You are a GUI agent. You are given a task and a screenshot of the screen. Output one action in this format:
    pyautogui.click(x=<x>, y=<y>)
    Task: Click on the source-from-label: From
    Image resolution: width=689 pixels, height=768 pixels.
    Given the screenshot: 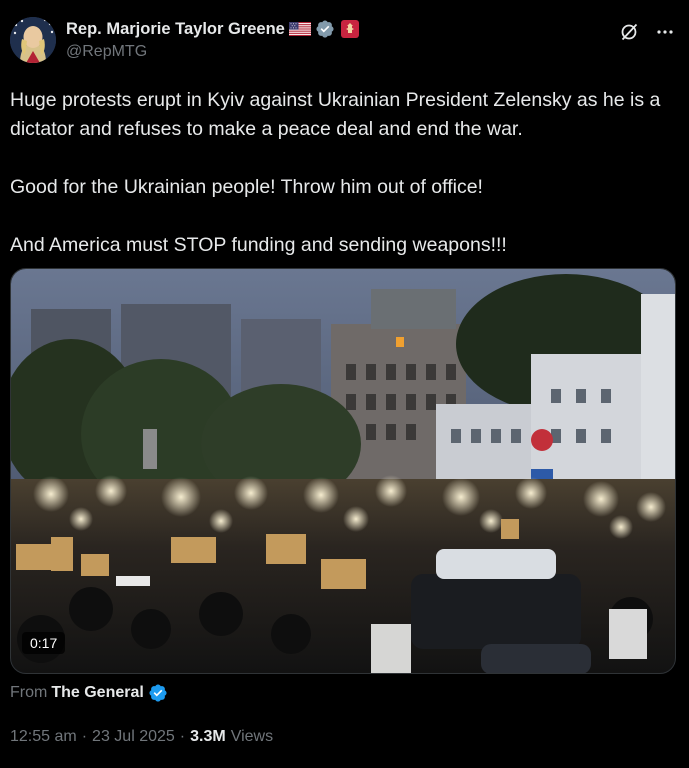 What is the action you would take?
    pyautogui.click(x=29, y=692)
    